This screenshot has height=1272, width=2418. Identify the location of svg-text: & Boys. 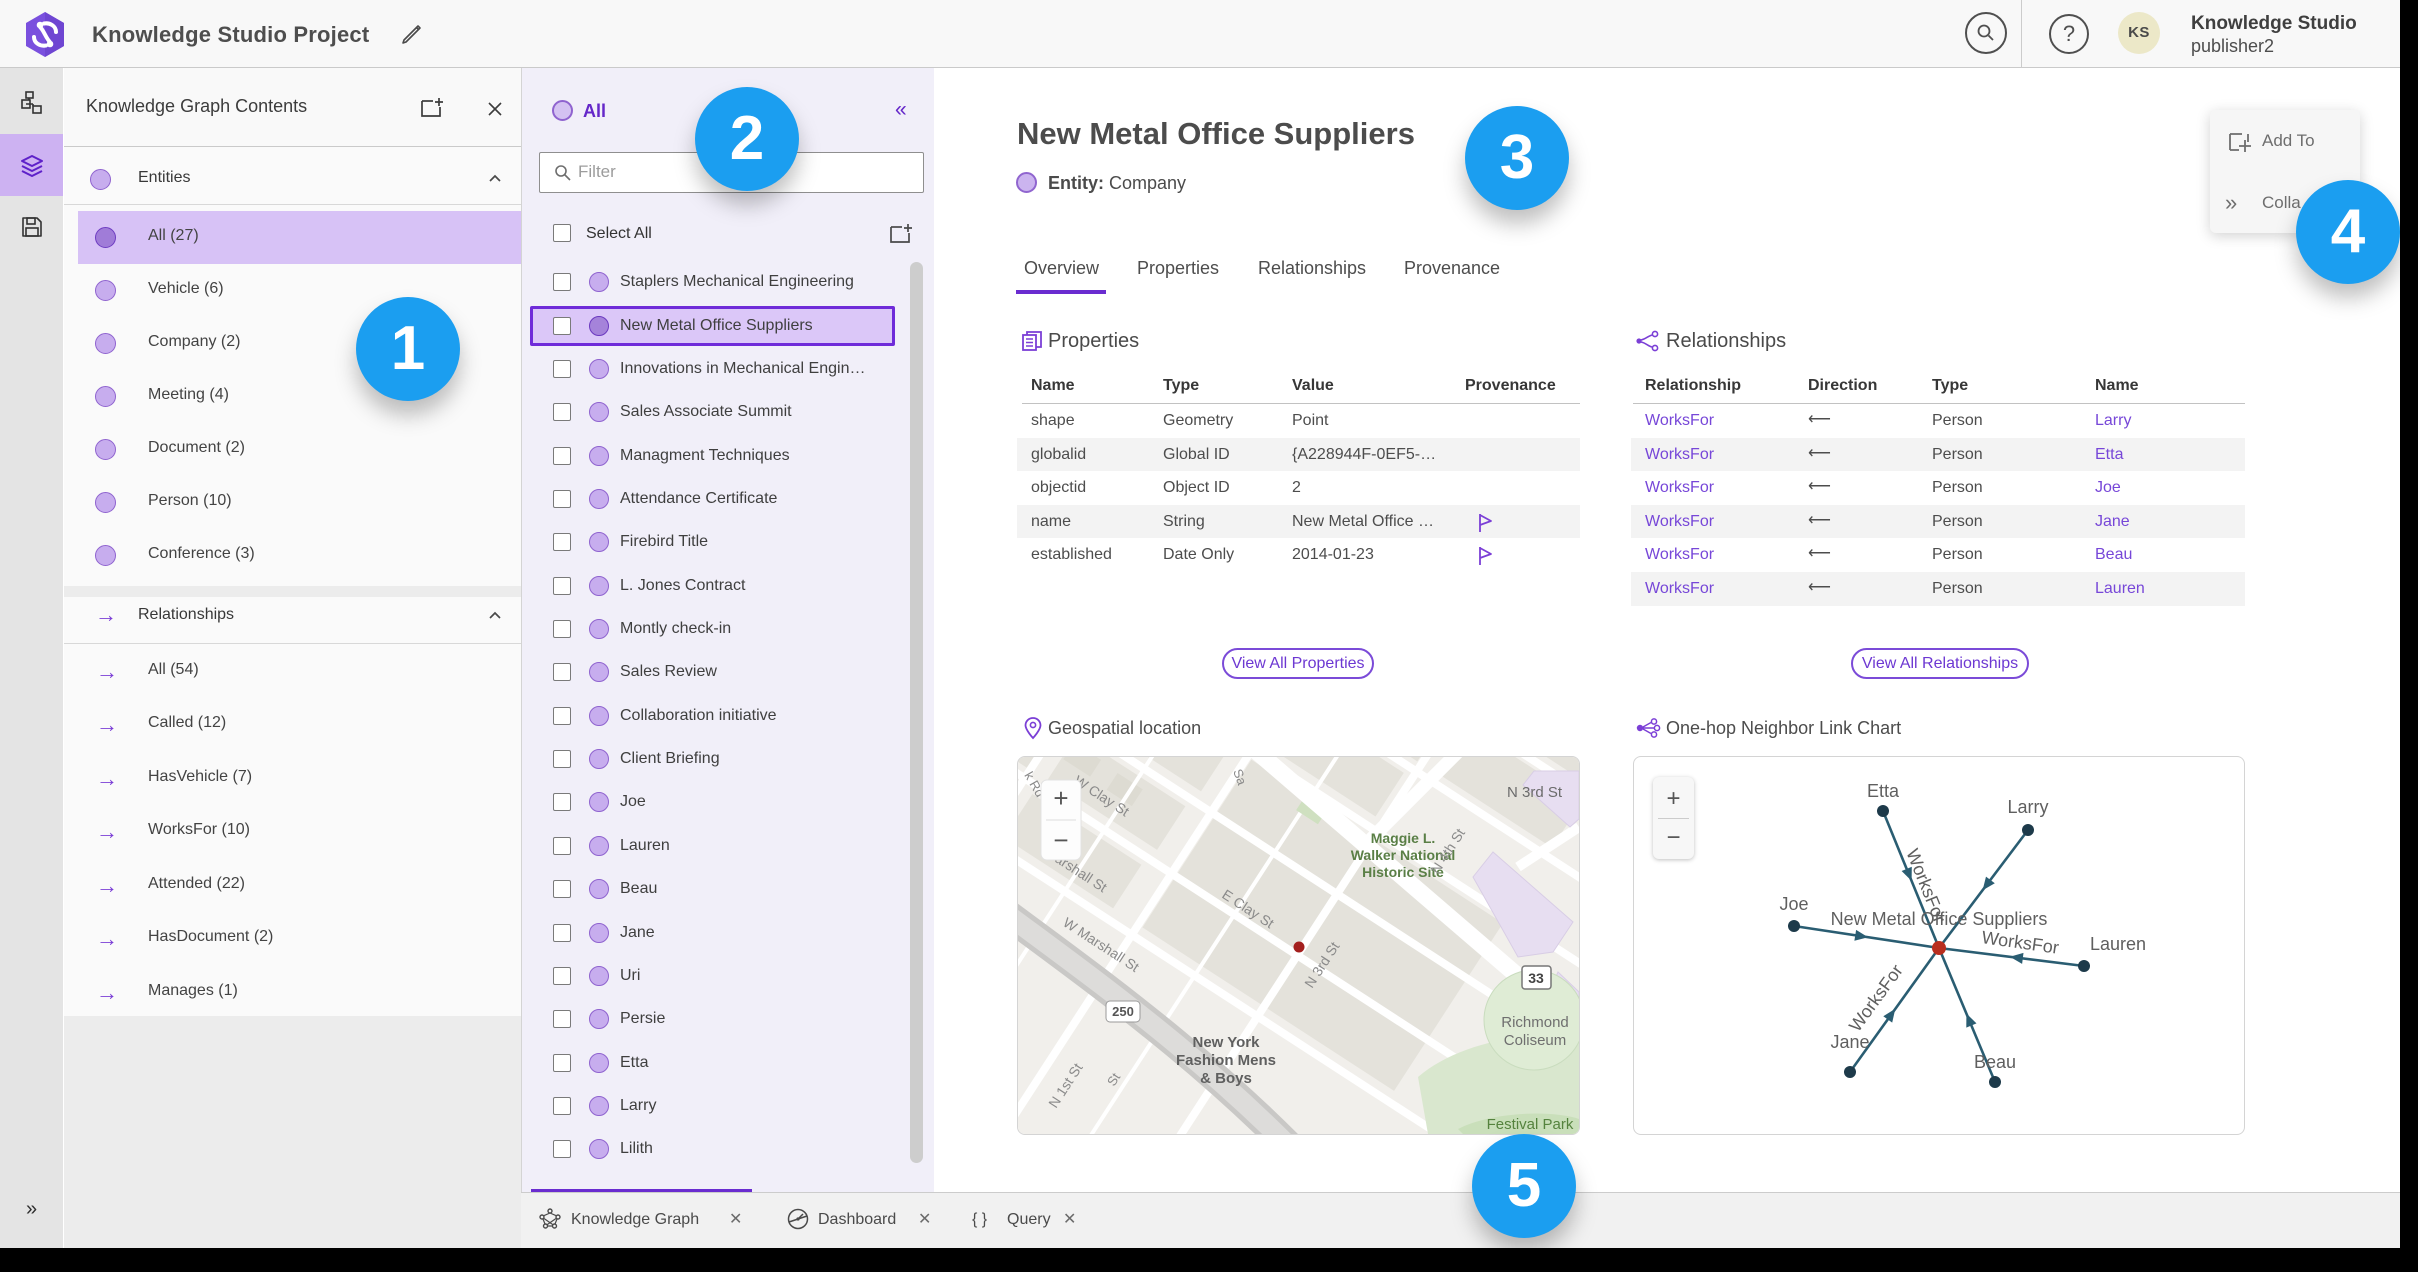
(1226, 1078).